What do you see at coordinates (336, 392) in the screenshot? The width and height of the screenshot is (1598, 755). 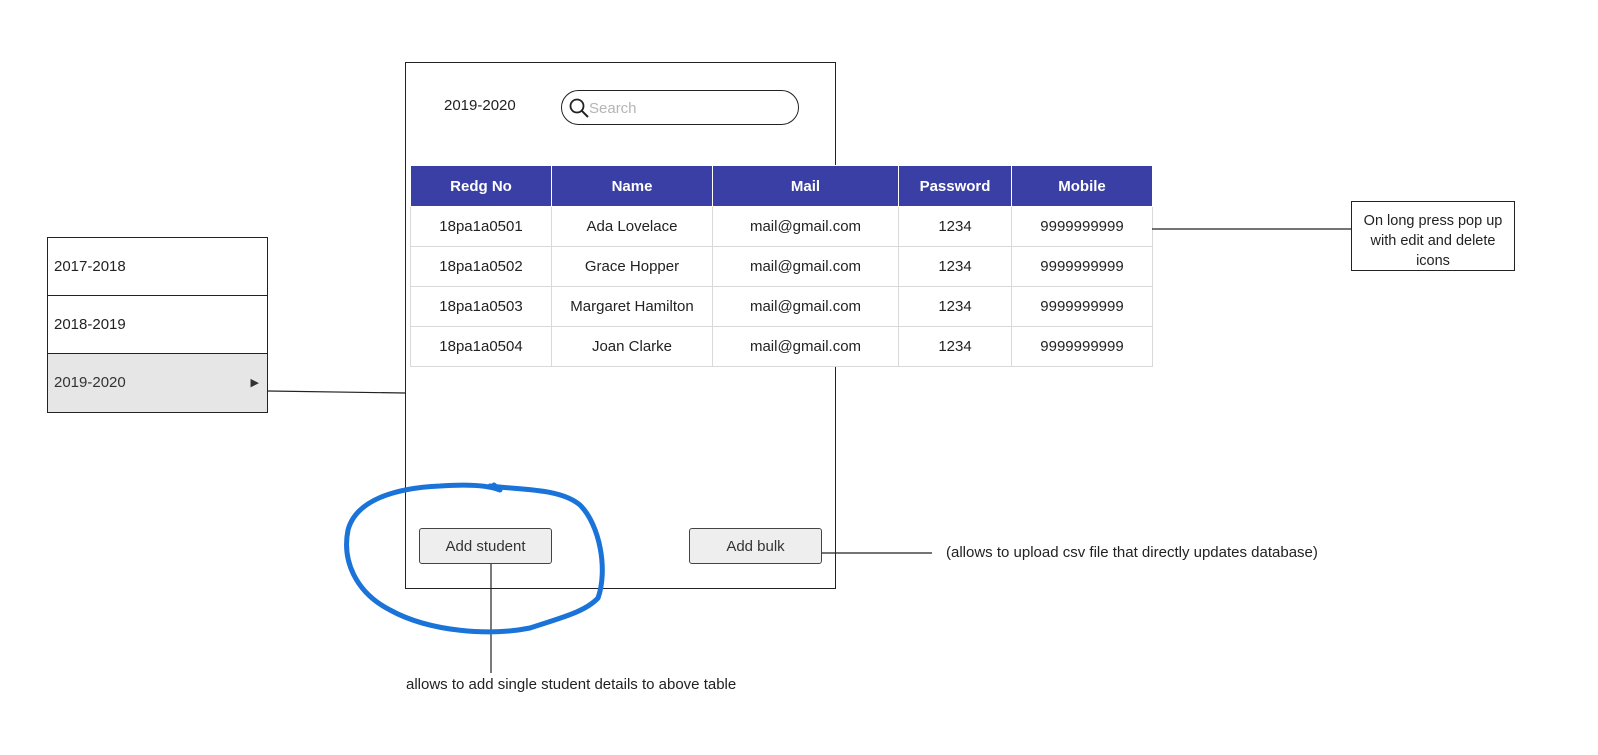 I see `connector-year-to-phone` at bounding box center [336, 392].